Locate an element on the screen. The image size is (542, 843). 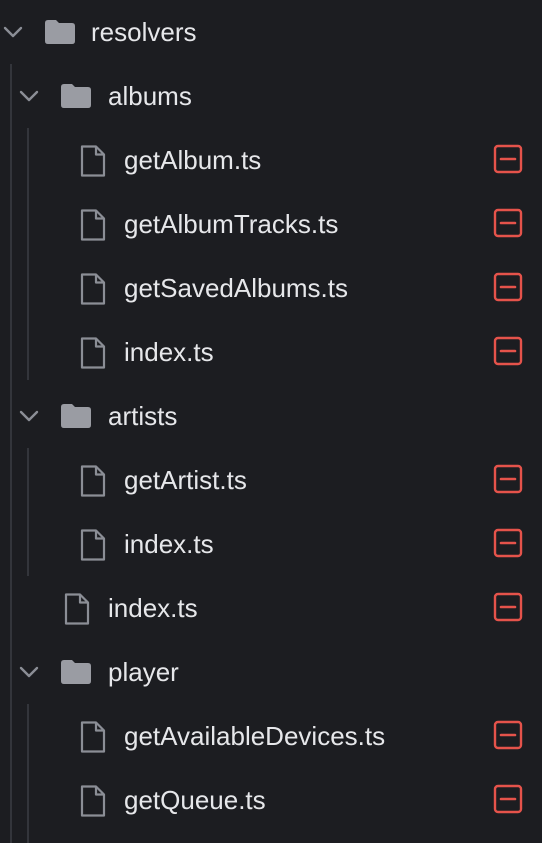
tree-item-file: getAlbumTracks.ts is located at coordinates (271, 224).